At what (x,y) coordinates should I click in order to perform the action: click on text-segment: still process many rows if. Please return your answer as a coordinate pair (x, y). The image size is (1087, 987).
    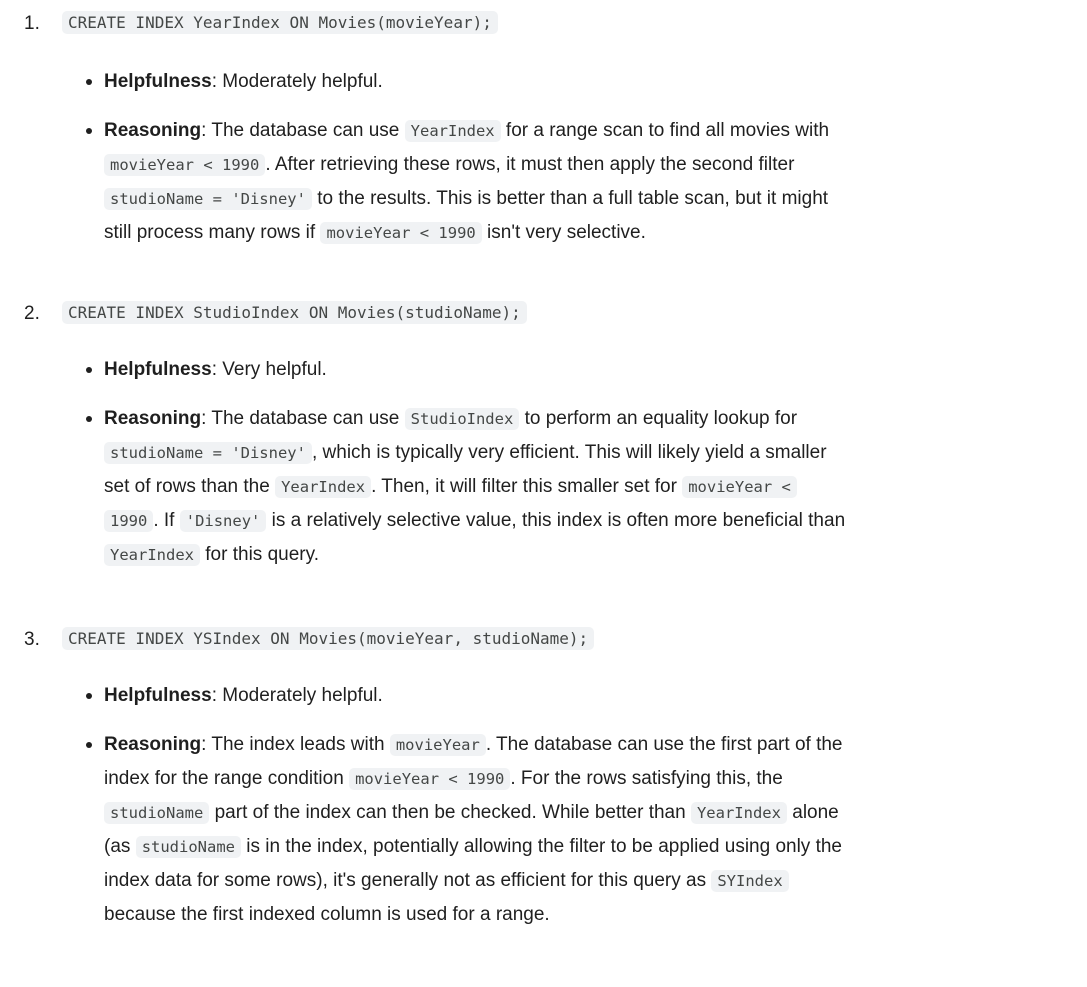
    Looking at the image, I should click on (212, 232).